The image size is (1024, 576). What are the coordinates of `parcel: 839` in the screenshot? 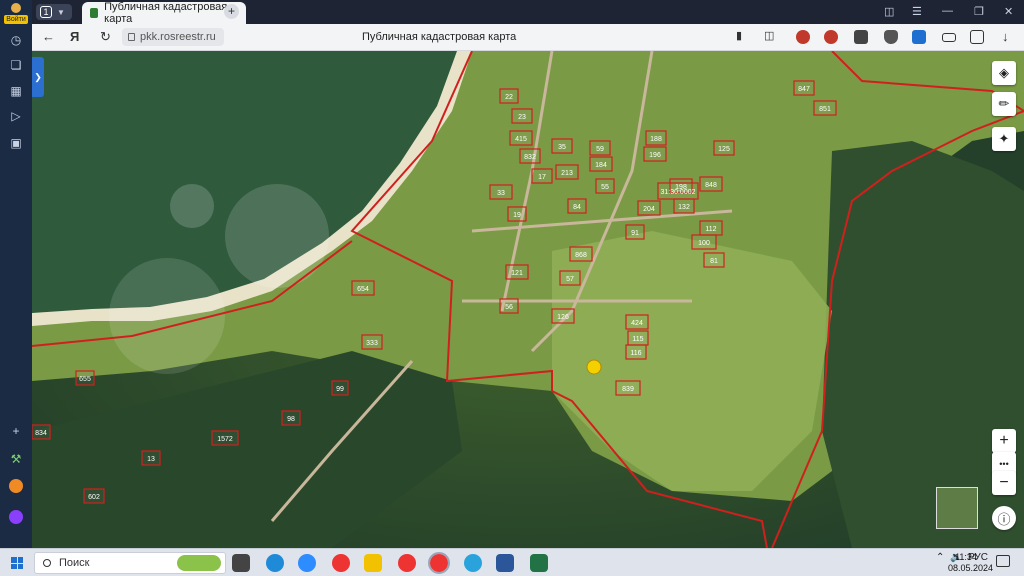 It's located at (628, 388).